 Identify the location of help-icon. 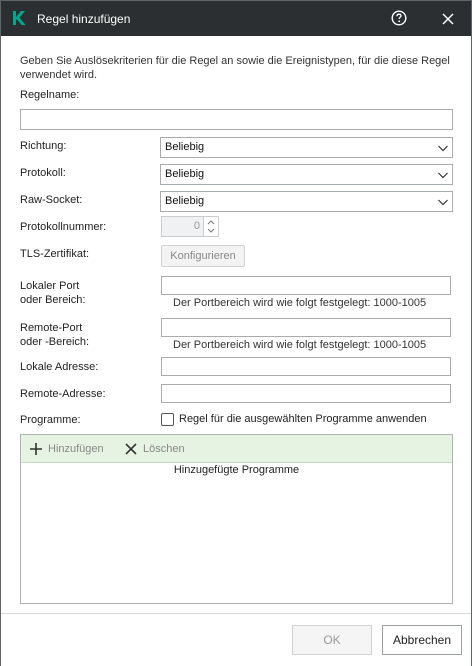
(399, 18).